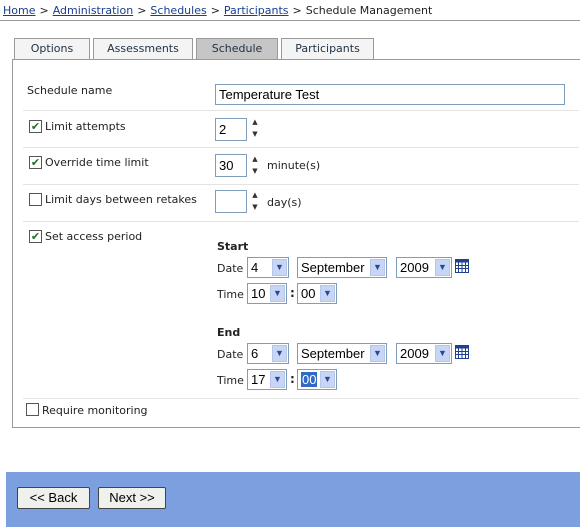 Image resolution: width=580 pixels, height=527 pixels. Describe the element at coordinates (231, 129) in the screenshot. I see `limit-attempts-input` at that location.